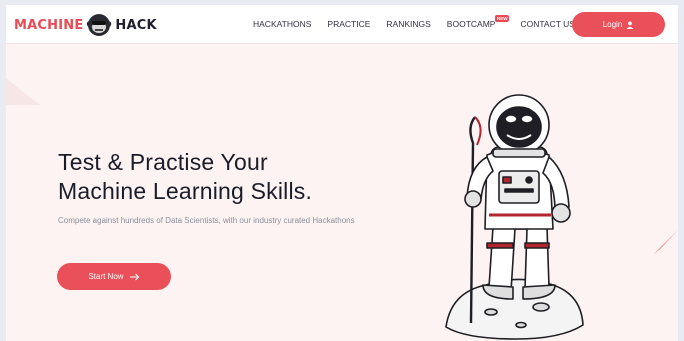 This screenshot has width=684, height=341. I want to click on arrow-right-icon, so click(134, 276).